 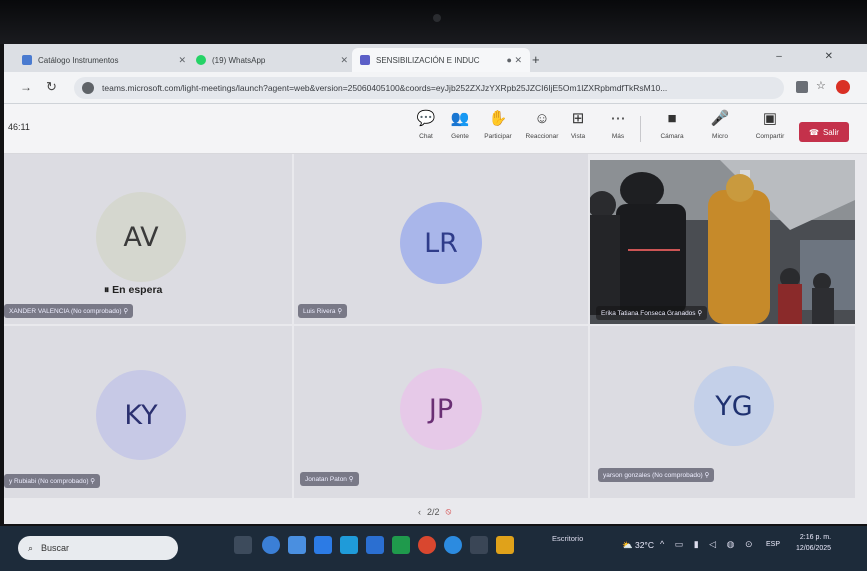 I want to click on raise-hand-button: ✋ Participar, so click(x=498, y=125).